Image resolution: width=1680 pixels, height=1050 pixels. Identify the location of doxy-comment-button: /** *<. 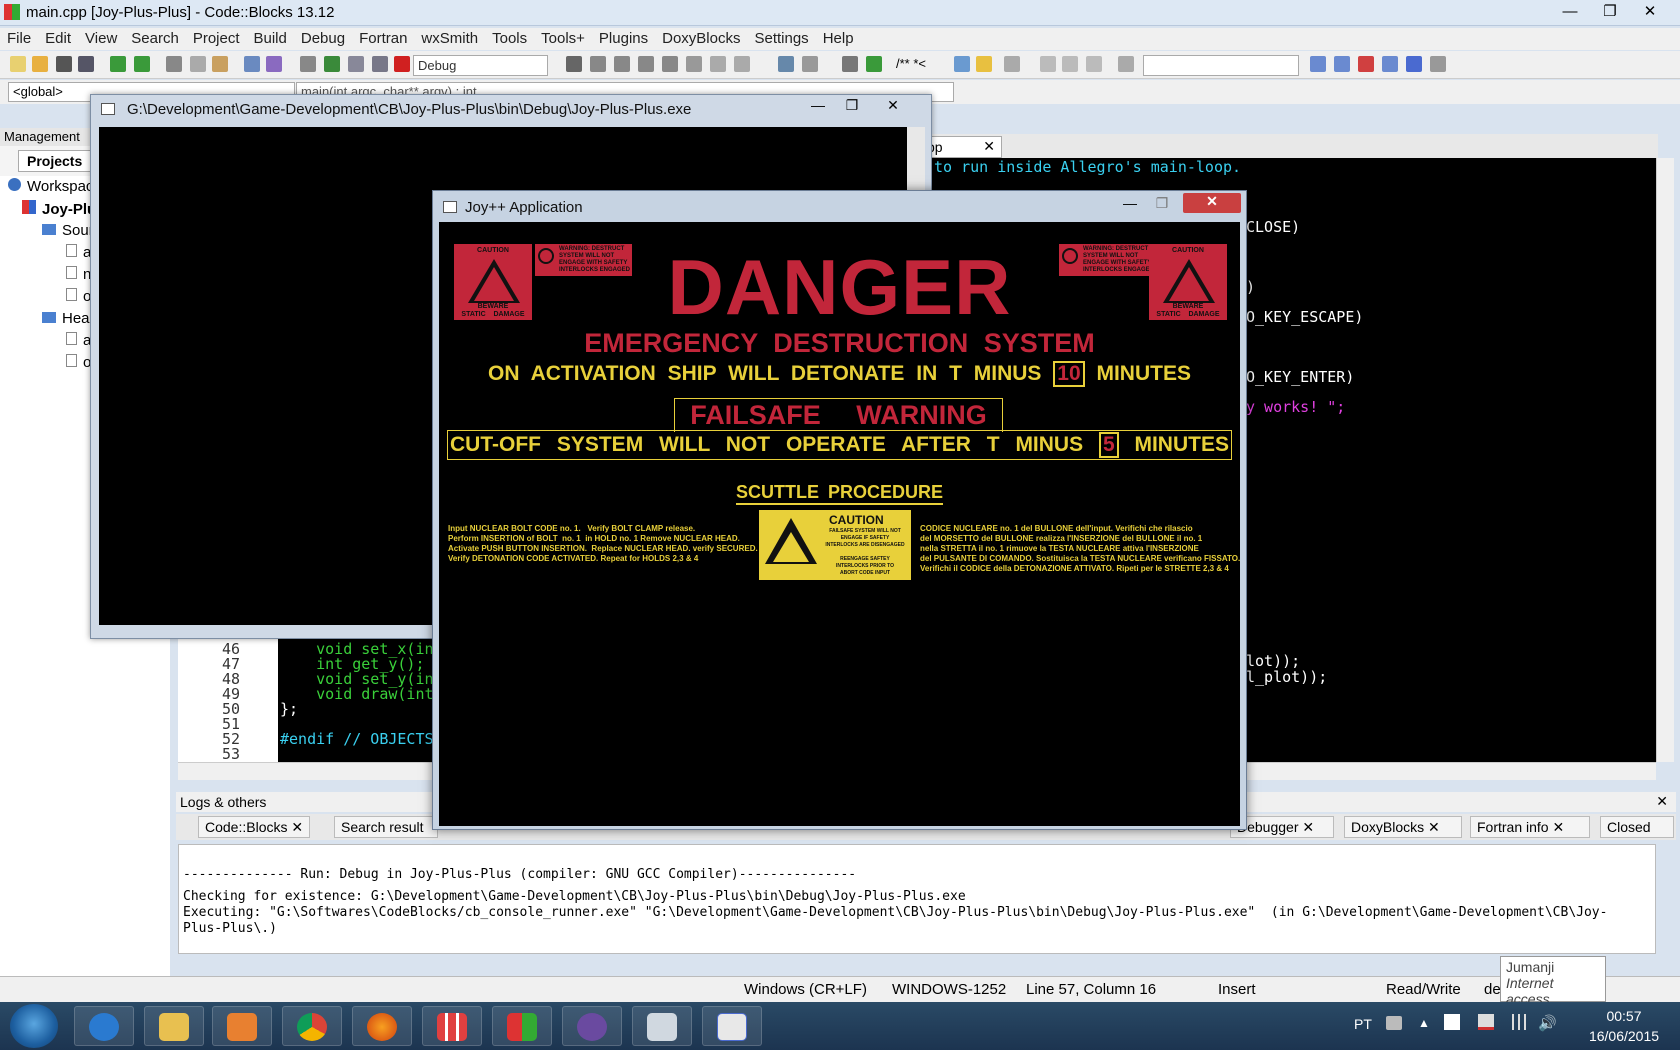
(911, 63).